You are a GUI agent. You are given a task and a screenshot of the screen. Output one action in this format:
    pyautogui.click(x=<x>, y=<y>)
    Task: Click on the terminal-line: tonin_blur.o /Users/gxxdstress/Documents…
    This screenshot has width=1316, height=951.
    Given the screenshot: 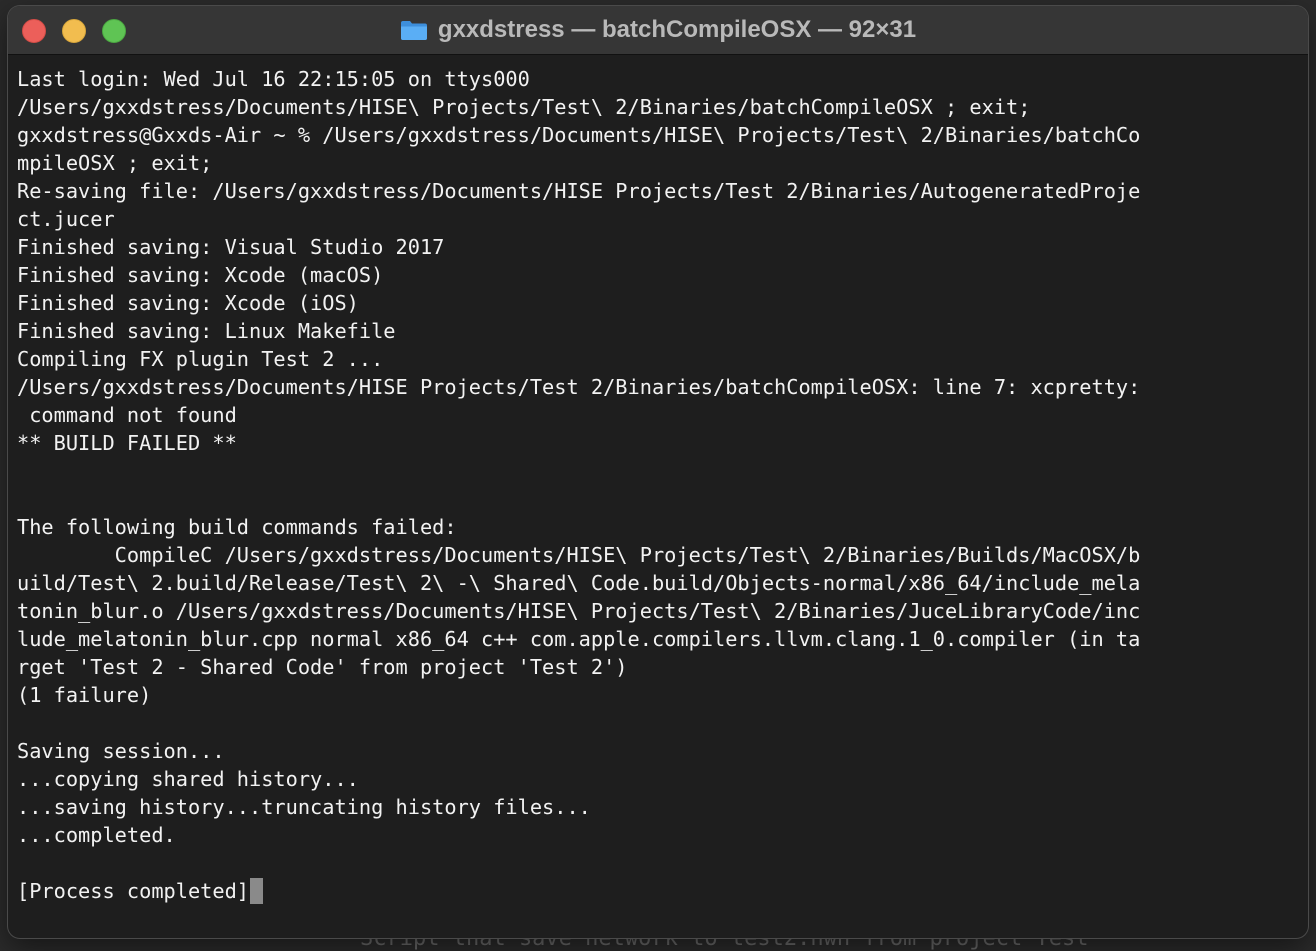 What is the action you would take?
    pyautogui.click(x=579, y=611)
    